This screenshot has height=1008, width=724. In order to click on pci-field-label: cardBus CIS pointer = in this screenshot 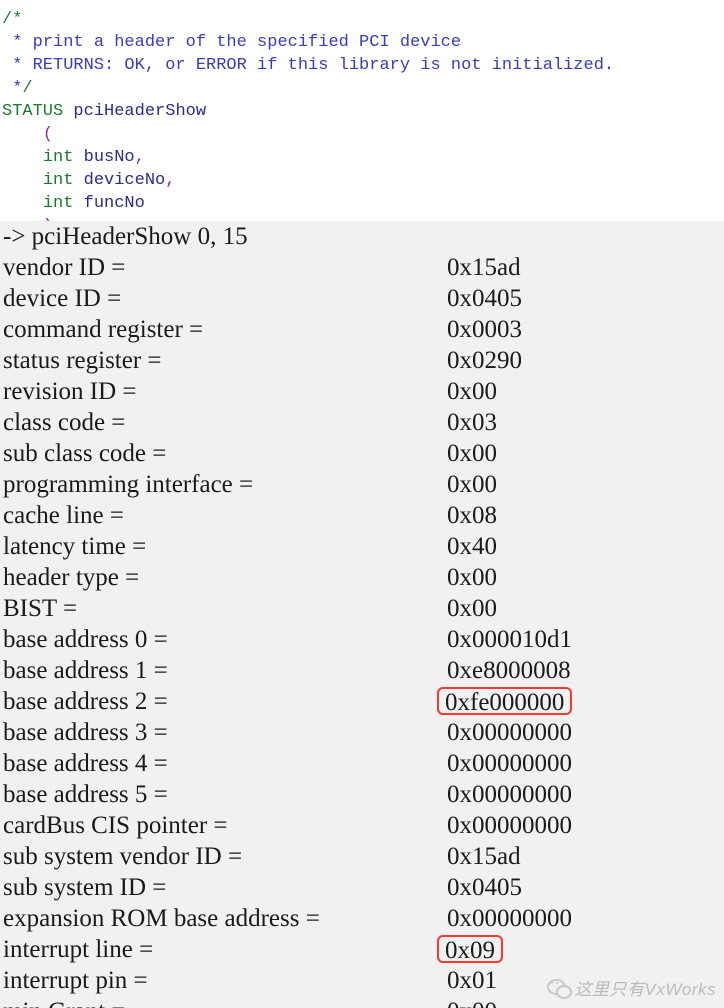, I will do `click(115, 825)`.